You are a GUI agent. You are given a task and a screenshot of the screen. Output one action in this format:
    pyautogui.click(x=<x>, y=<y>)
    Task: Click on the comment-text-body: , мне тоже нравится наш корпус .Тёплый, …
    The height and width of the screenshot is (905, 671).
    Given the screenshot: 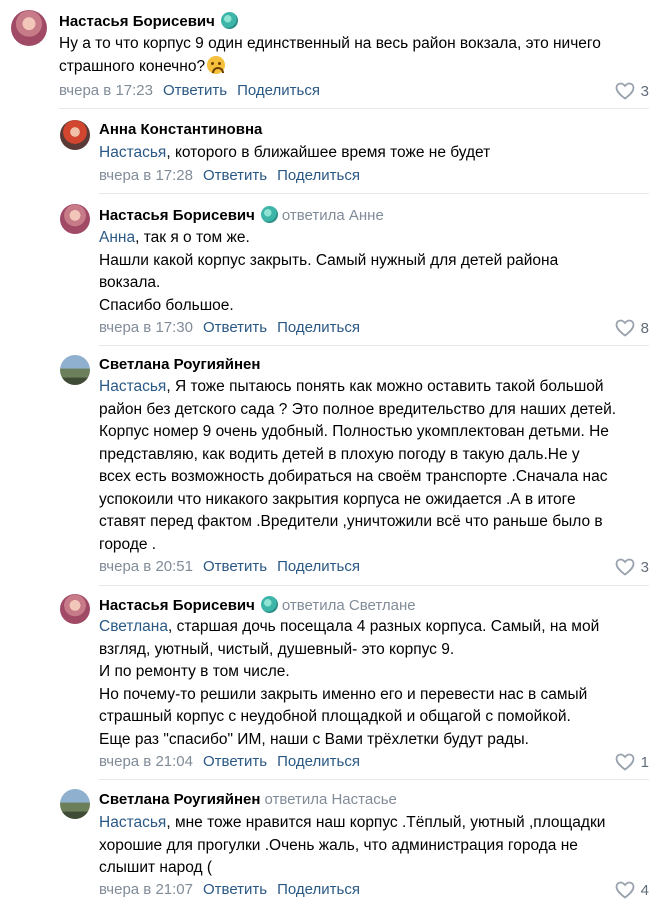 What is the action you would take?
    pyautogui.click(x=352, y=845)
    